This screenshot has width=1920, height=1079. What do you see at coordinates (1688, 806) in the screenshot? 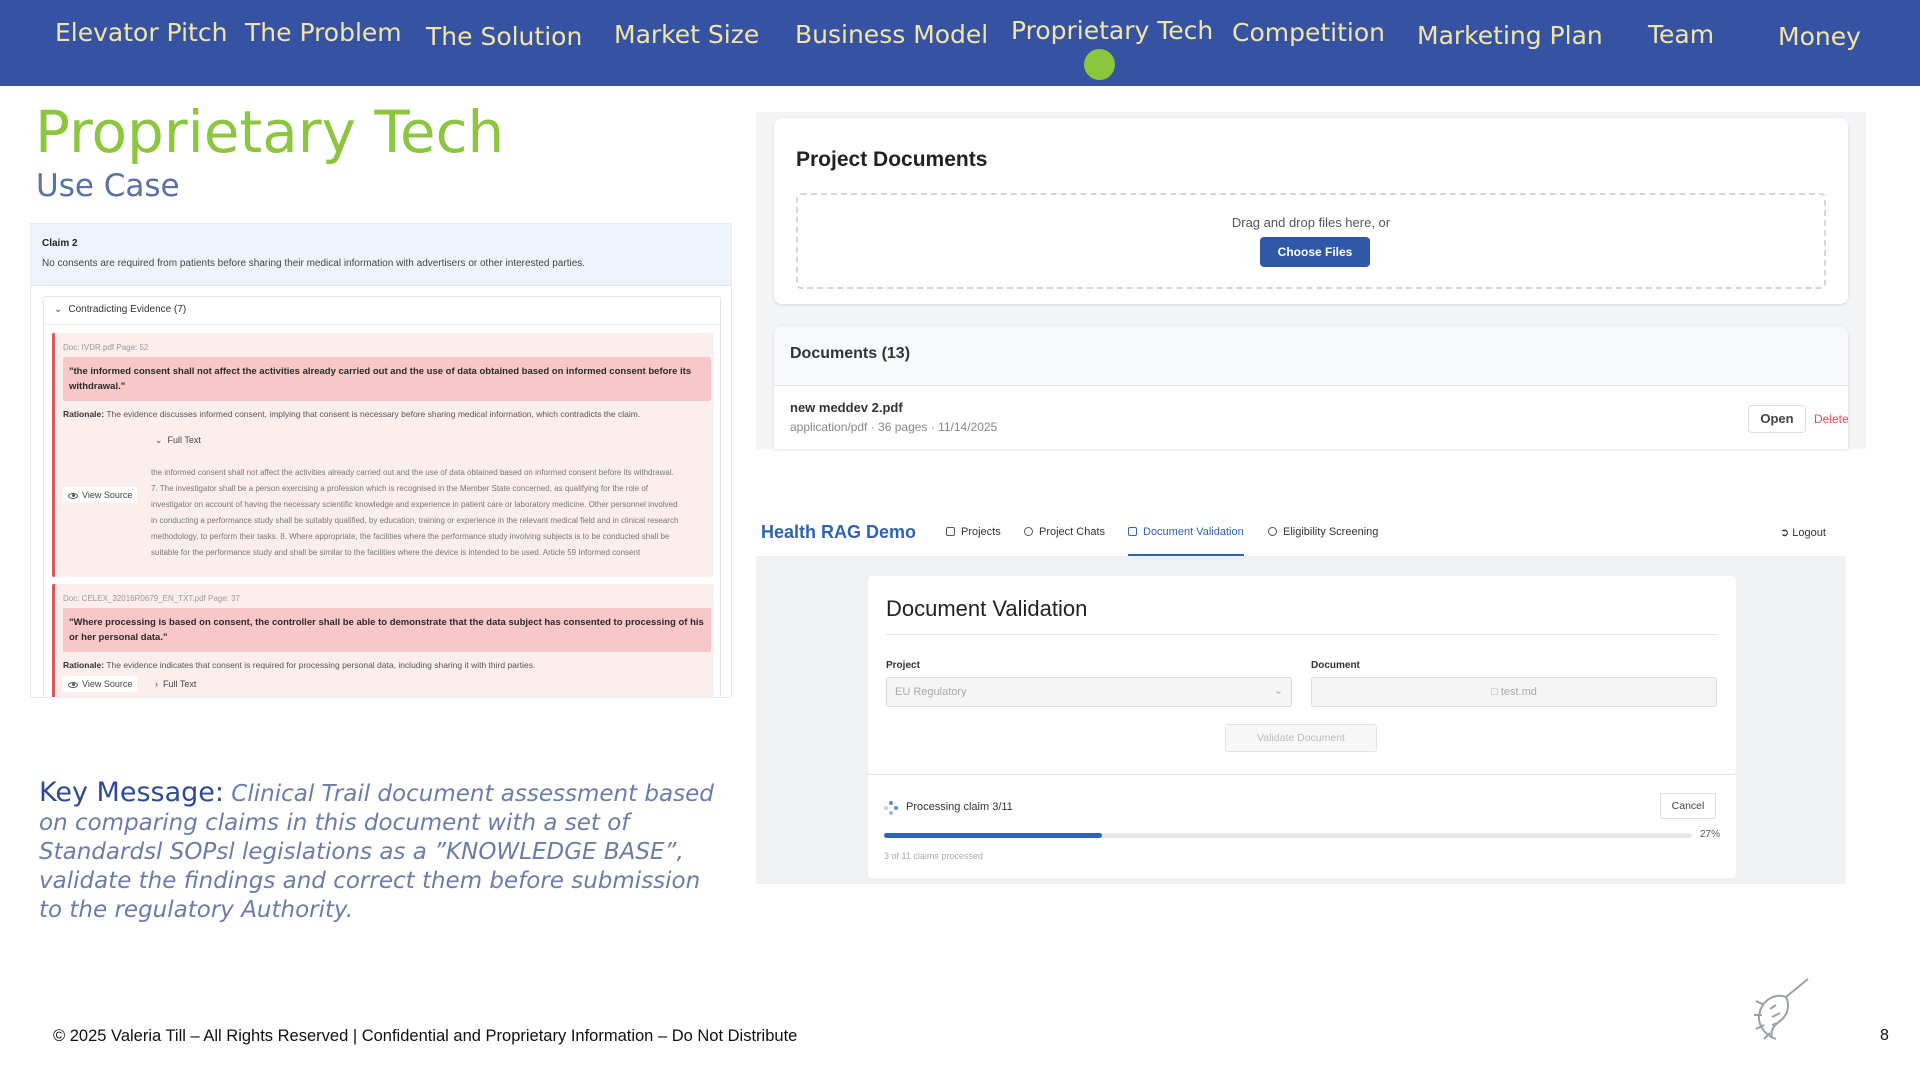
I see `cancel-button: Cancel` at bounding box center [1688, 806].